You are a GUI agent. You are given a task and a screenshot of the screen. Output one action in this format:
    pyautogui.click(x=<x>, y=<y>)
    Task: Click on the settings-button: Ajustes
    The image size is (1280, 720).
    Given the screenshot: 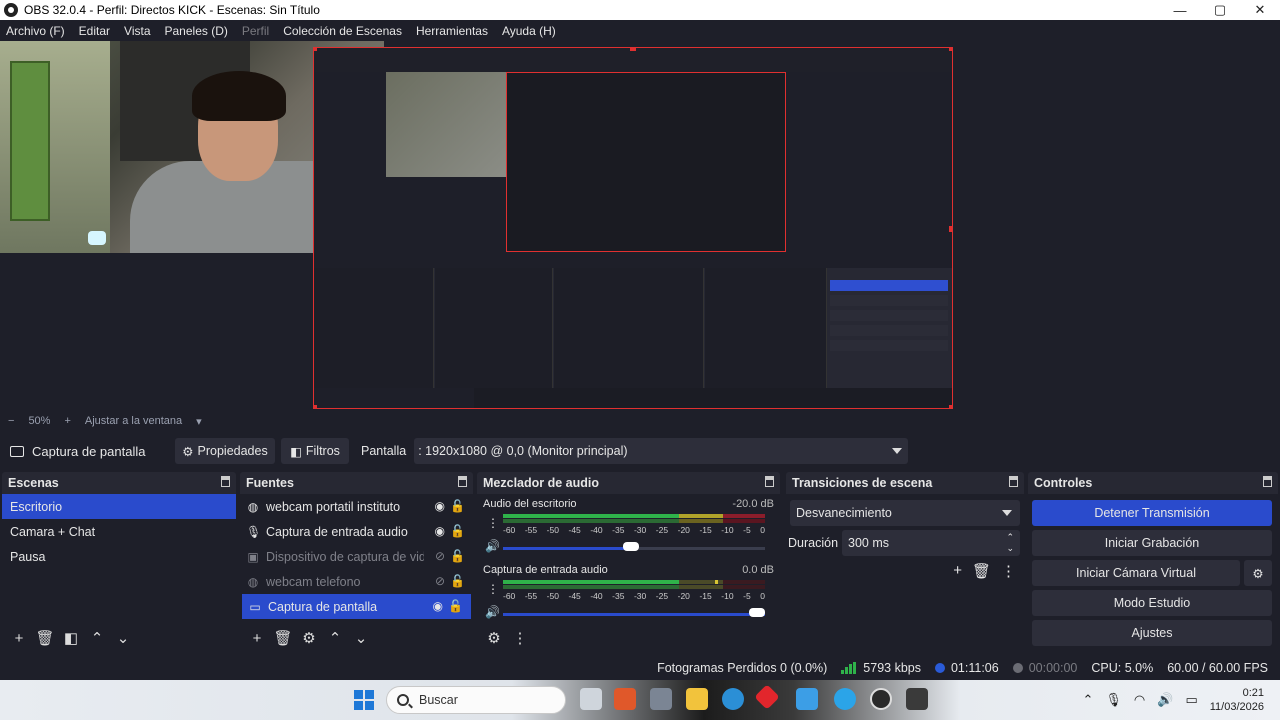 What is the action you would take?
    pyautogui.click(x=1152, y=633)
    